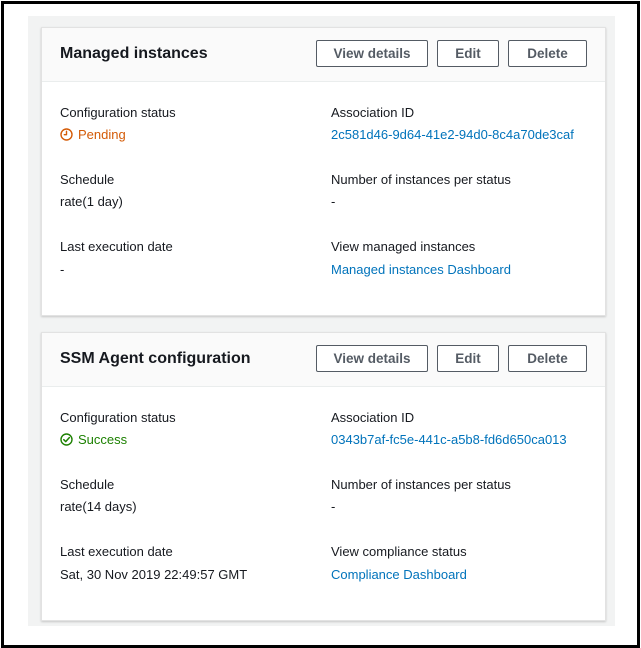 This screenshot has width=641, height=648. Describe the element at coordinates (399, 551) in the screenshot. I see `view-compliance-status-label: View compliance status` at that location.